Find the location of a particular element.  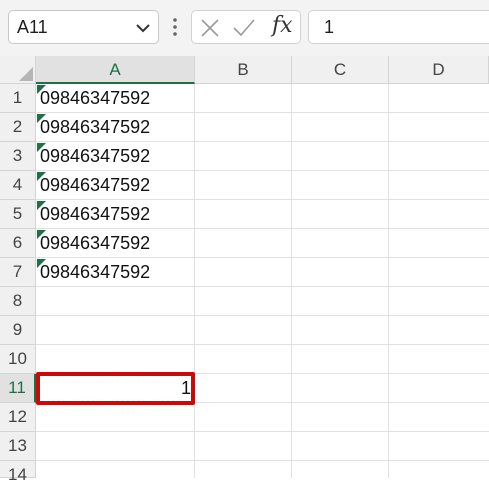

row-header-7: 7 is located at coordinates (18, 272).